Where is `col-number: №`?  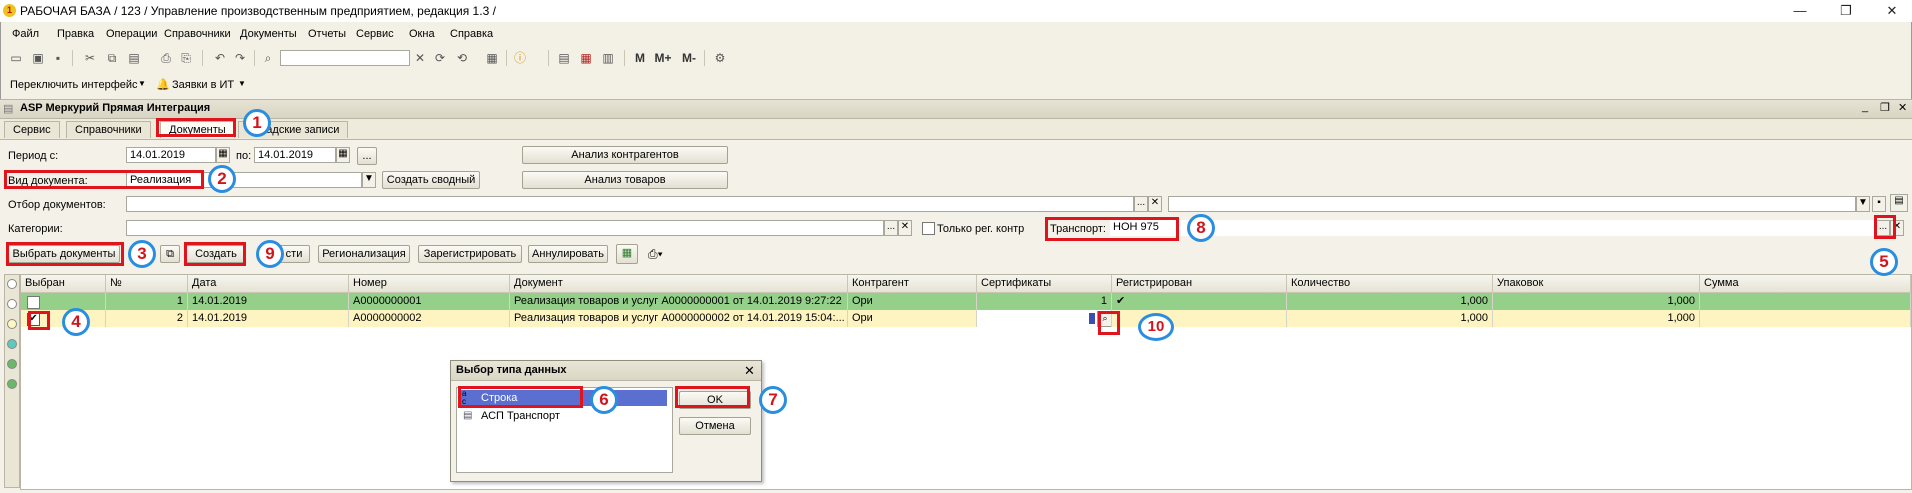 col-number: № is located at coordinates (147, 283).